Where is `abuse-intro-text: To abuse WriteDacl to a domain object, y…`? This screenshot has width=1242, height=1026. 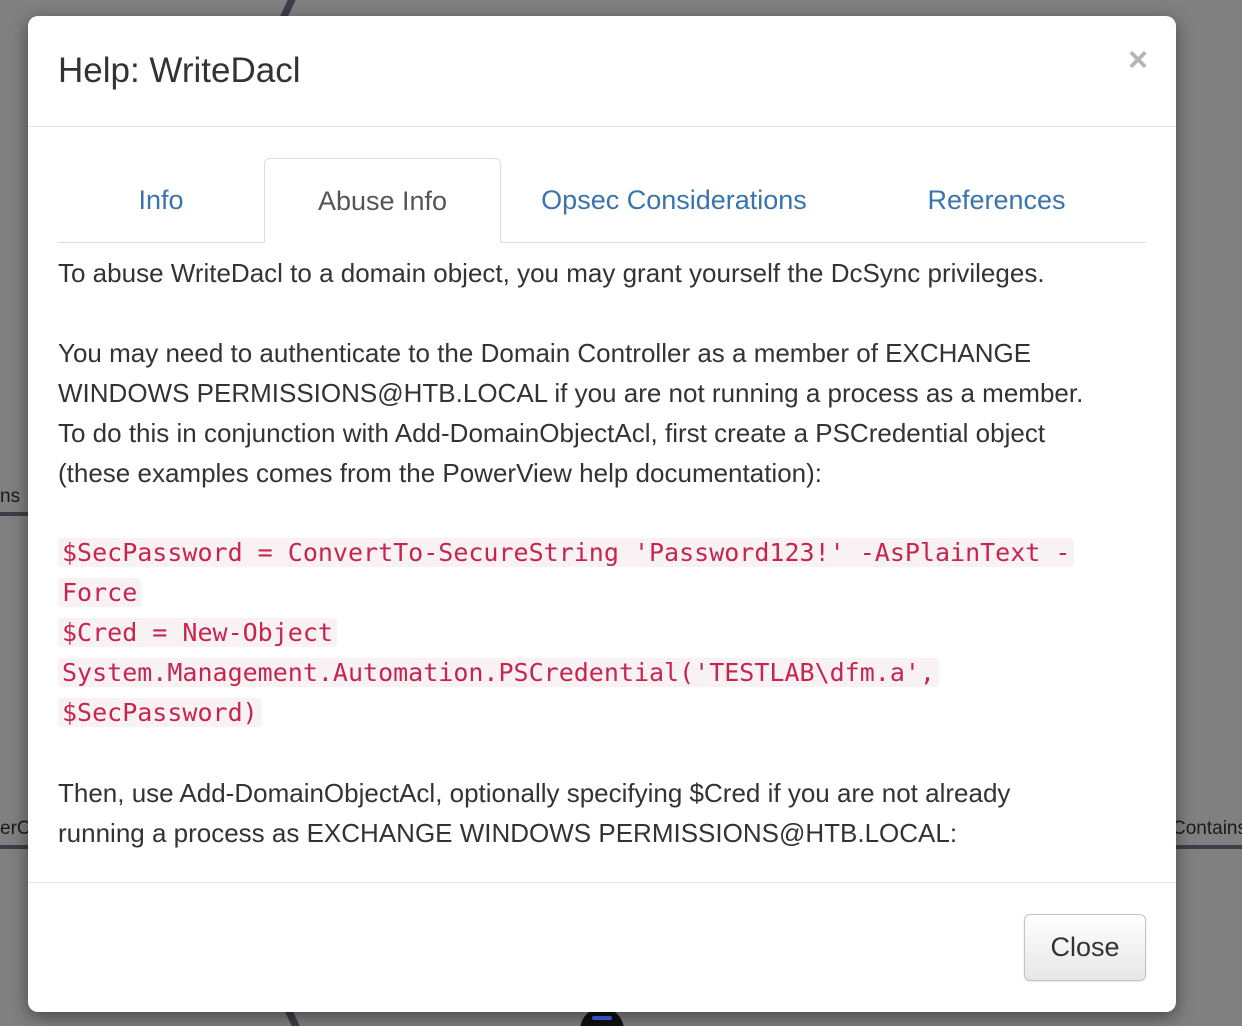 abuse-intro-text: To abuse WriteDacl to a domain object, y… is located at coordinates (551, 273).